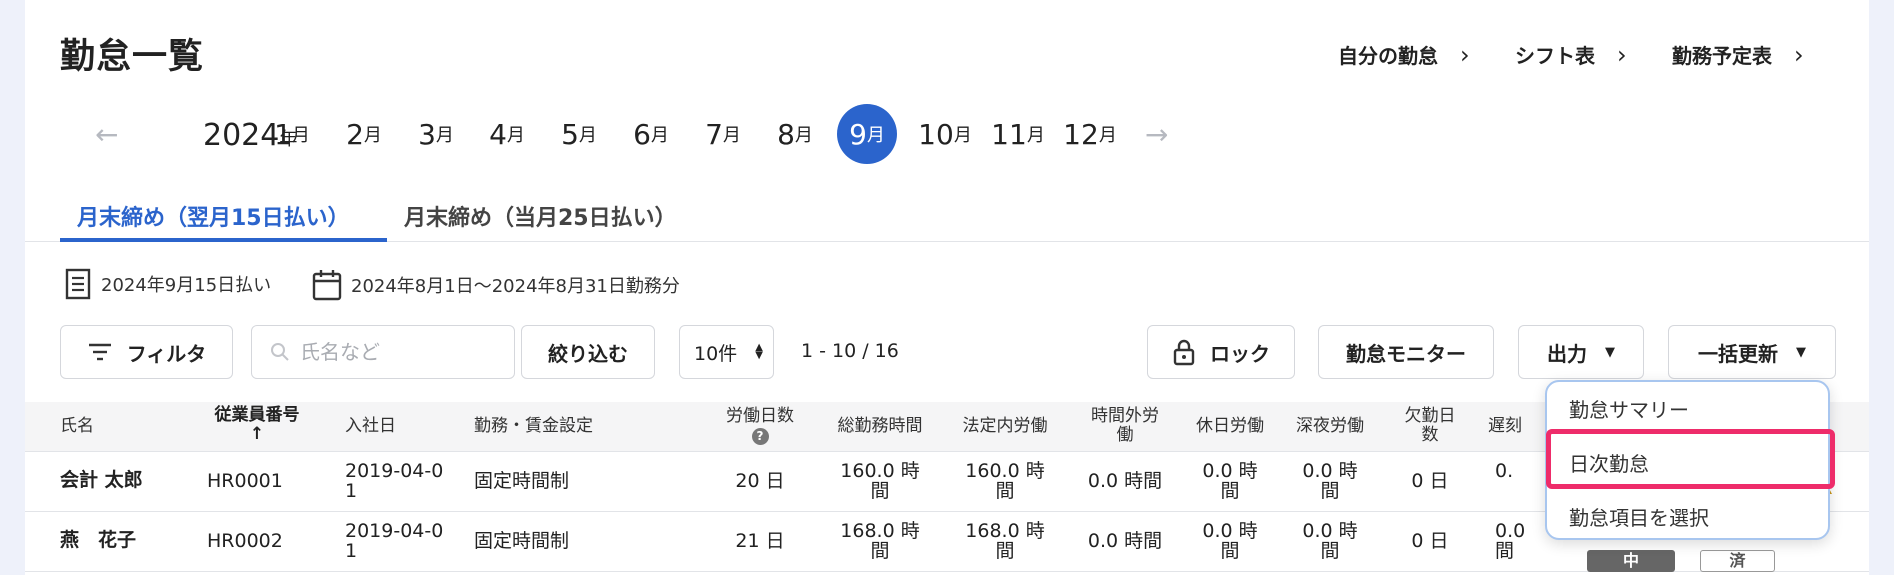 The height and width of the screenshot is (575, 1894). What do you see at coordinates (1005, 426) in the screenshot?
I see `col-legal-hours: 法定内労働` at bounding box center [1005, 426].